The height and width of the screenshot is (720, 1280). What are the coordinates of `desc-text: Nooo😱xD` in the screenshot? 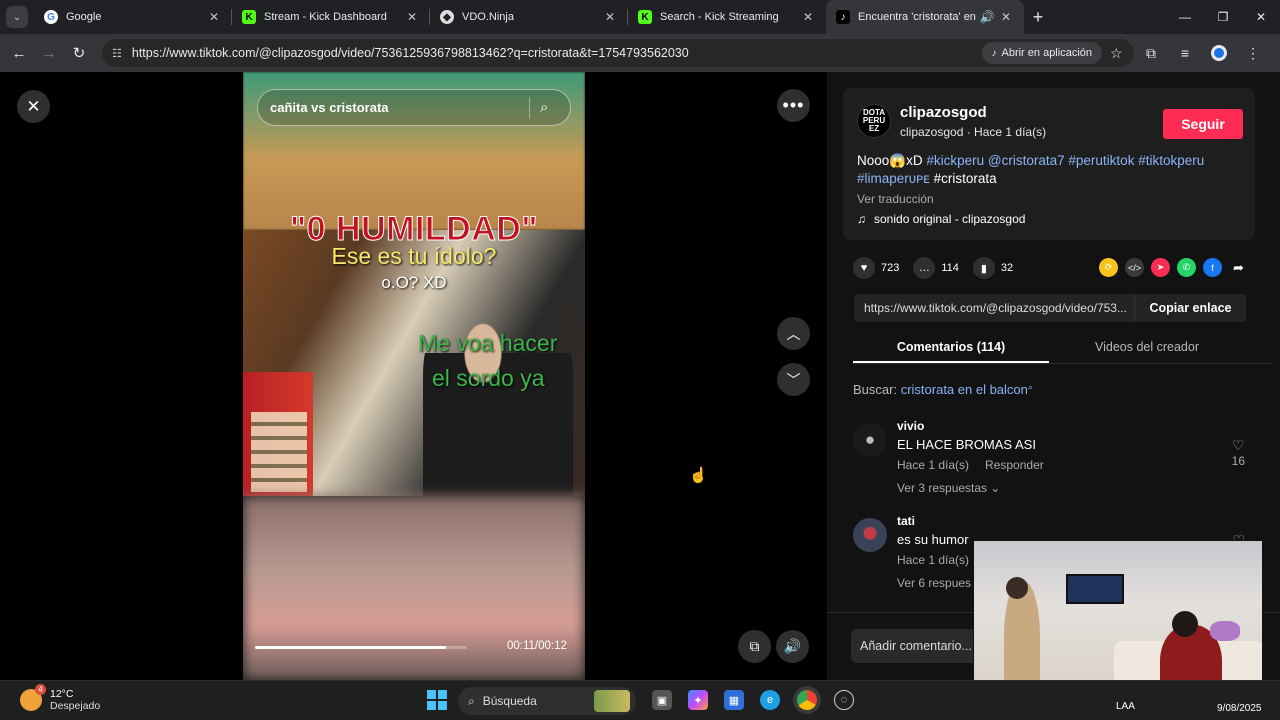 It's located at (890, 160).